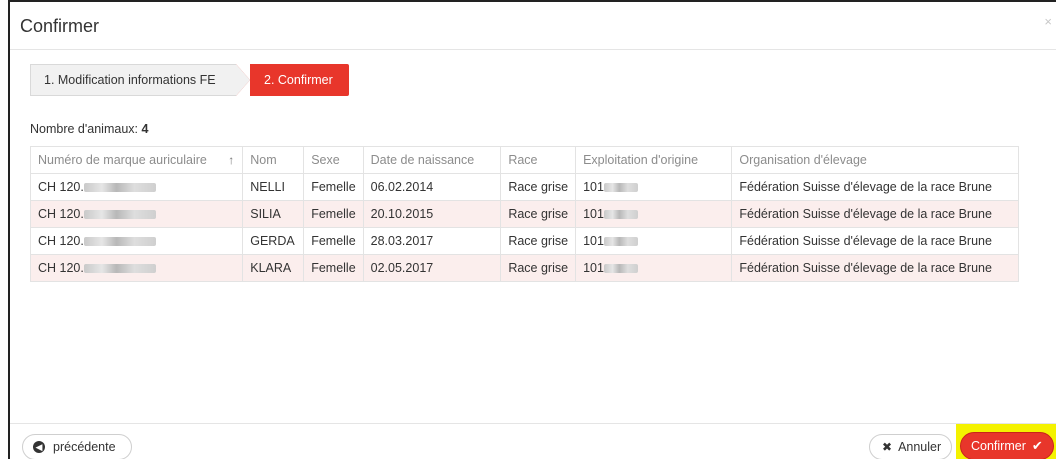 This screenshot has height=459, width=1056. Describe the element at coordinates (273, 241) in the screenshot. I see `cell-name: GERDA` at that location.